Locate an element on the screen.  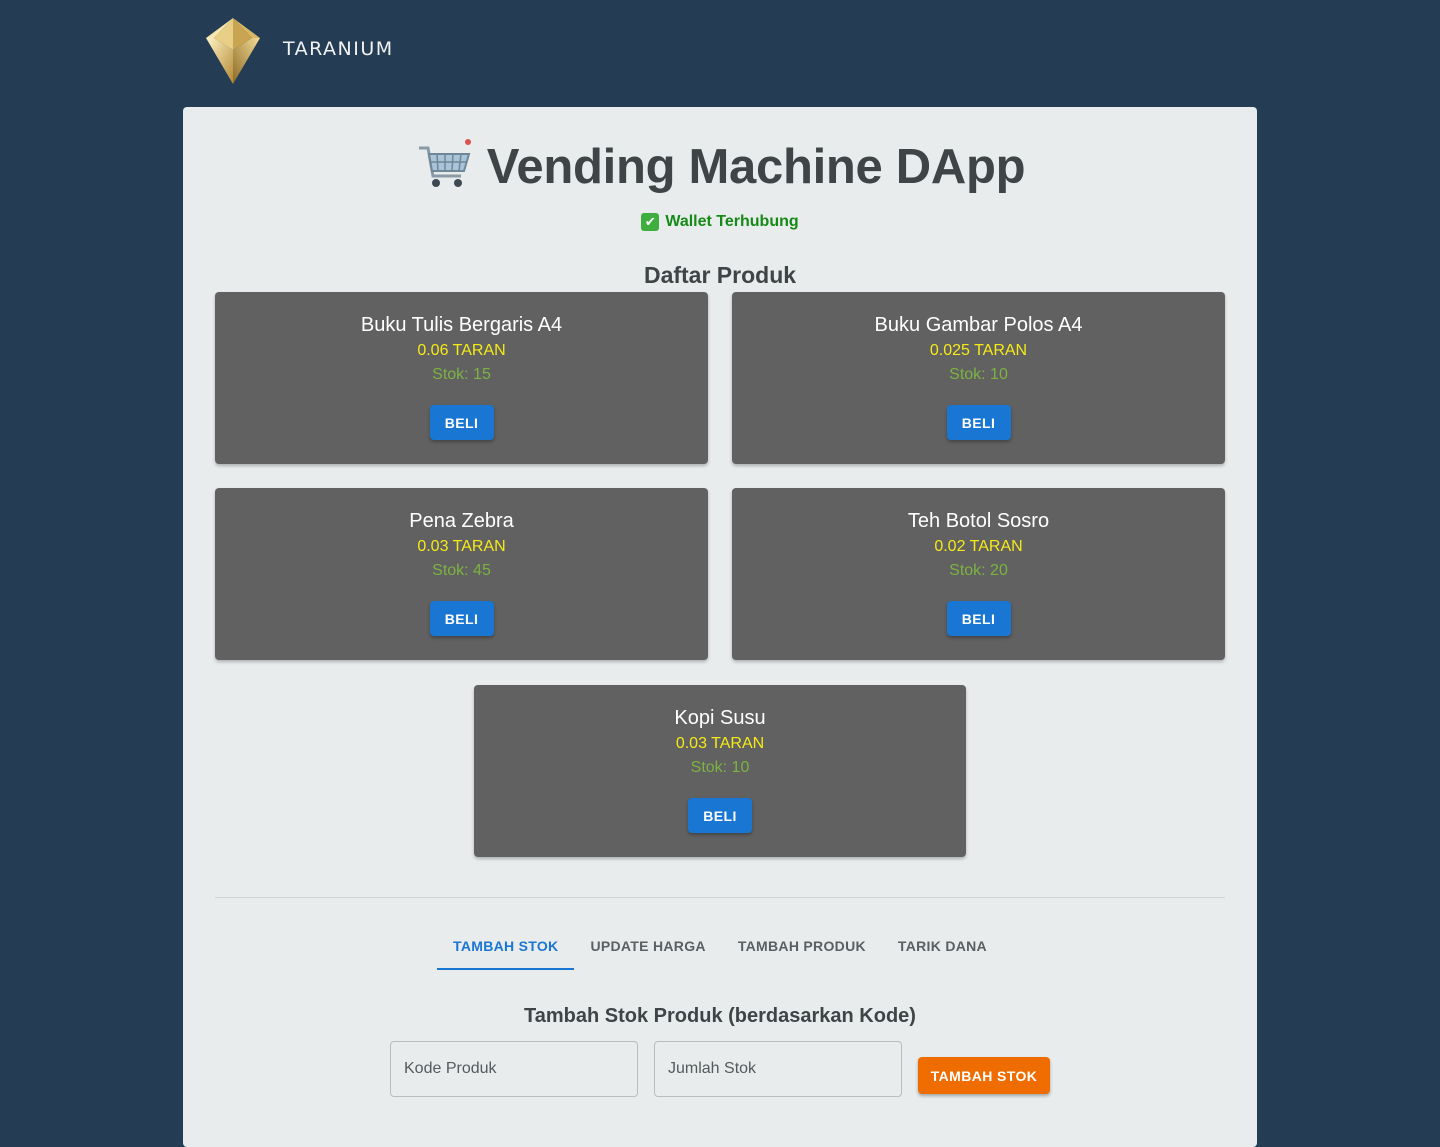
check-mark-icon: ✔ is located at coordinates (650, 222).